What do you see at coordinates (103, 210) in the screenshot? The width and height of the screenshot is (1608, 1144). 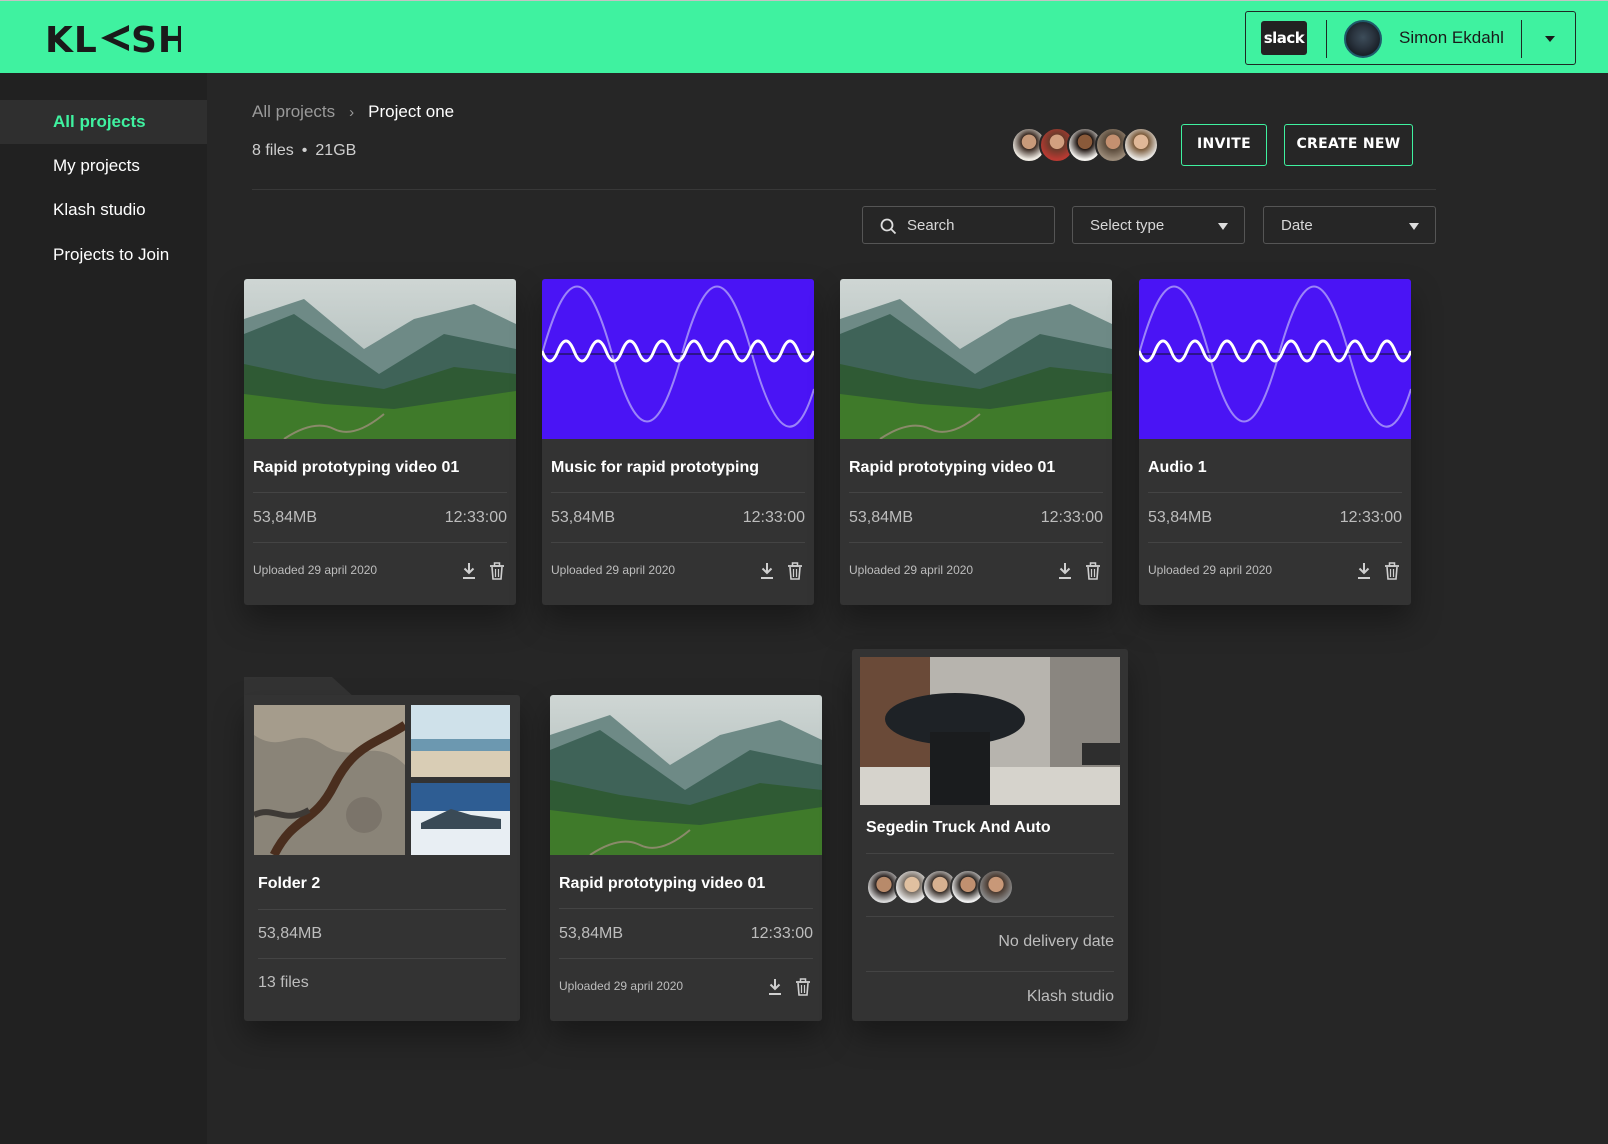 I see `sidebar-item-klash-studio: Klash studio` at bounding box center [103, 210].